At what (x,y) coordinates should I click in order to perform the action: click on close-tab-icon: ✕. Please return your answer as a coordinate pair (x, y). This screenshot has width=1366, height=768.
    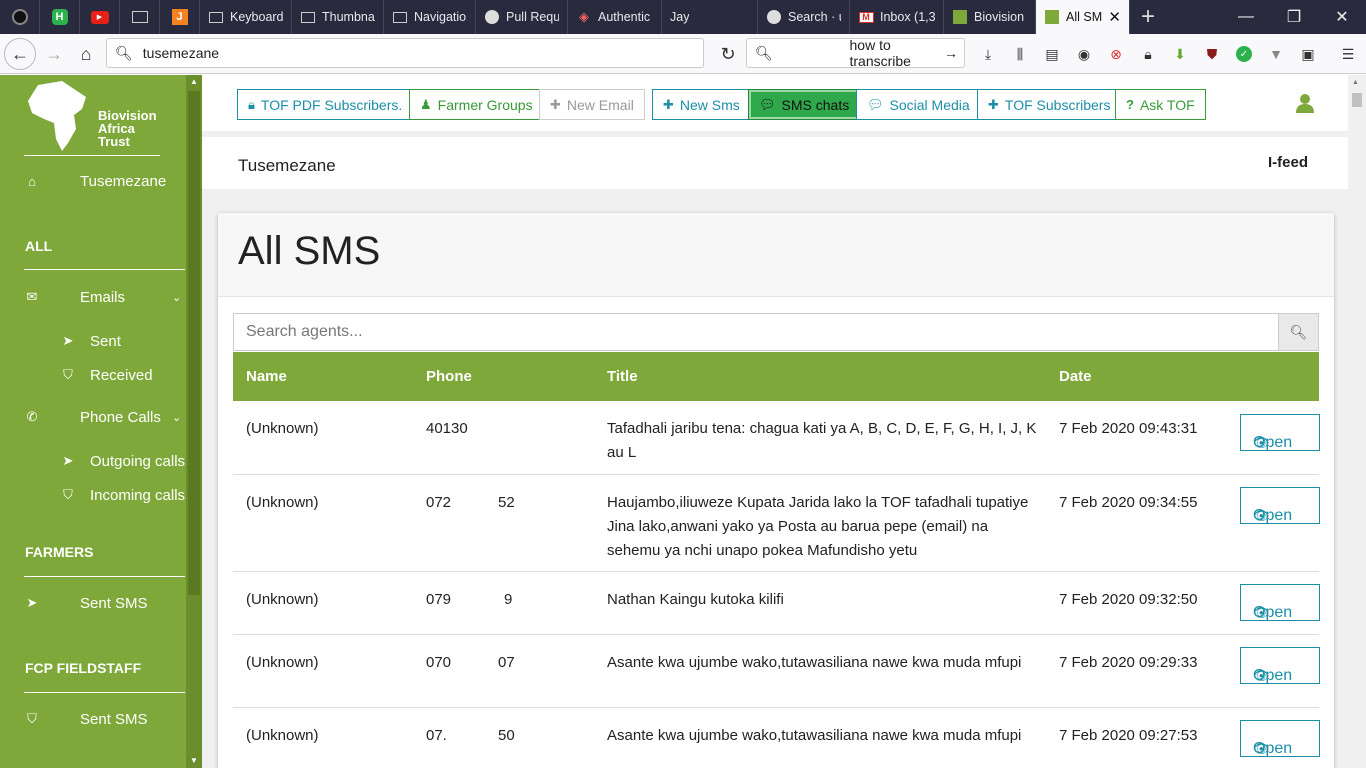
    Looking at the image, I should click on (1114, 17).